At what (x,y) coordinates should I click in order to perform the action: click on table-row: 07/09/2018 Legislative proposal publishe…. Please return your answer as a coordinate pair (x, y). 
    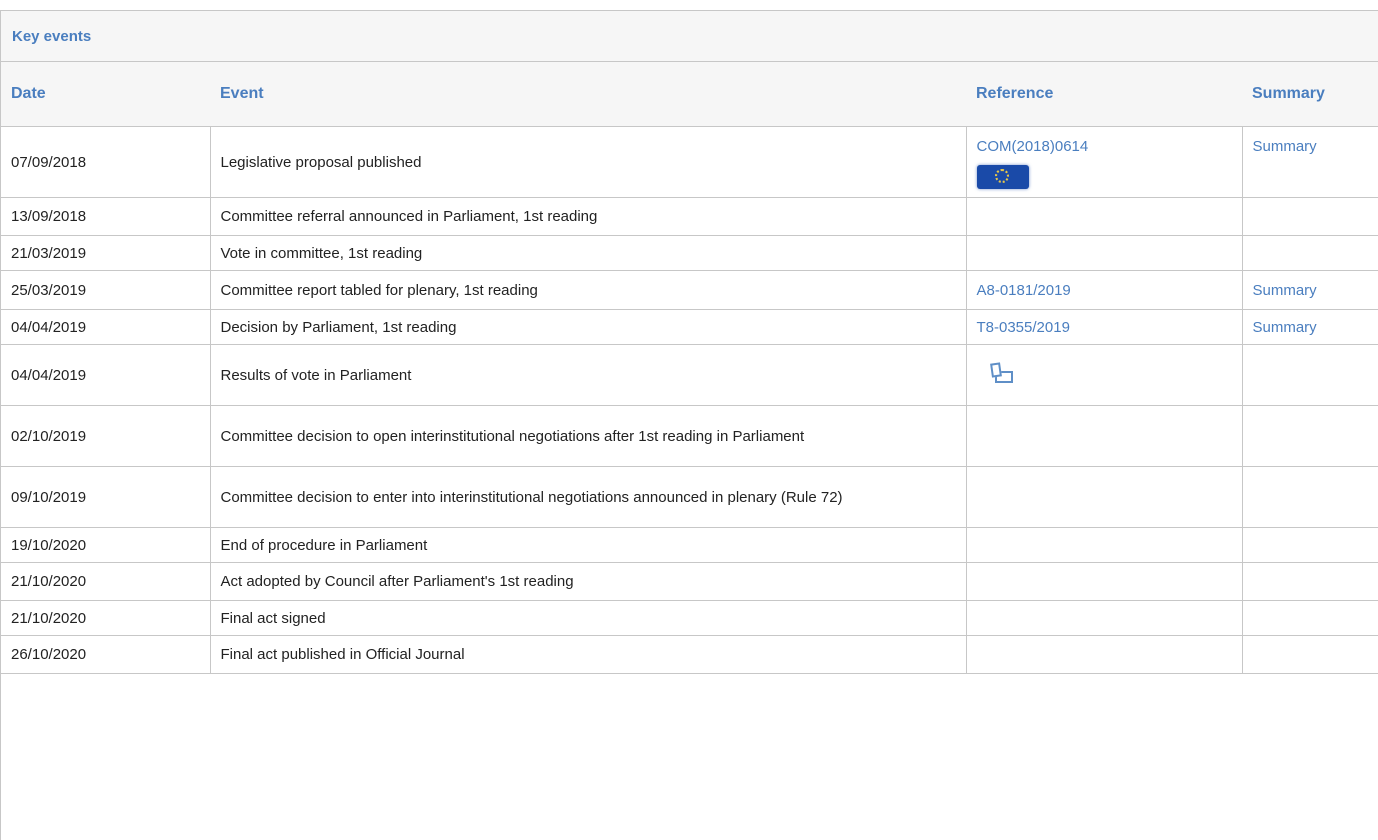
    Looking at the image, I should click on (689, 162).